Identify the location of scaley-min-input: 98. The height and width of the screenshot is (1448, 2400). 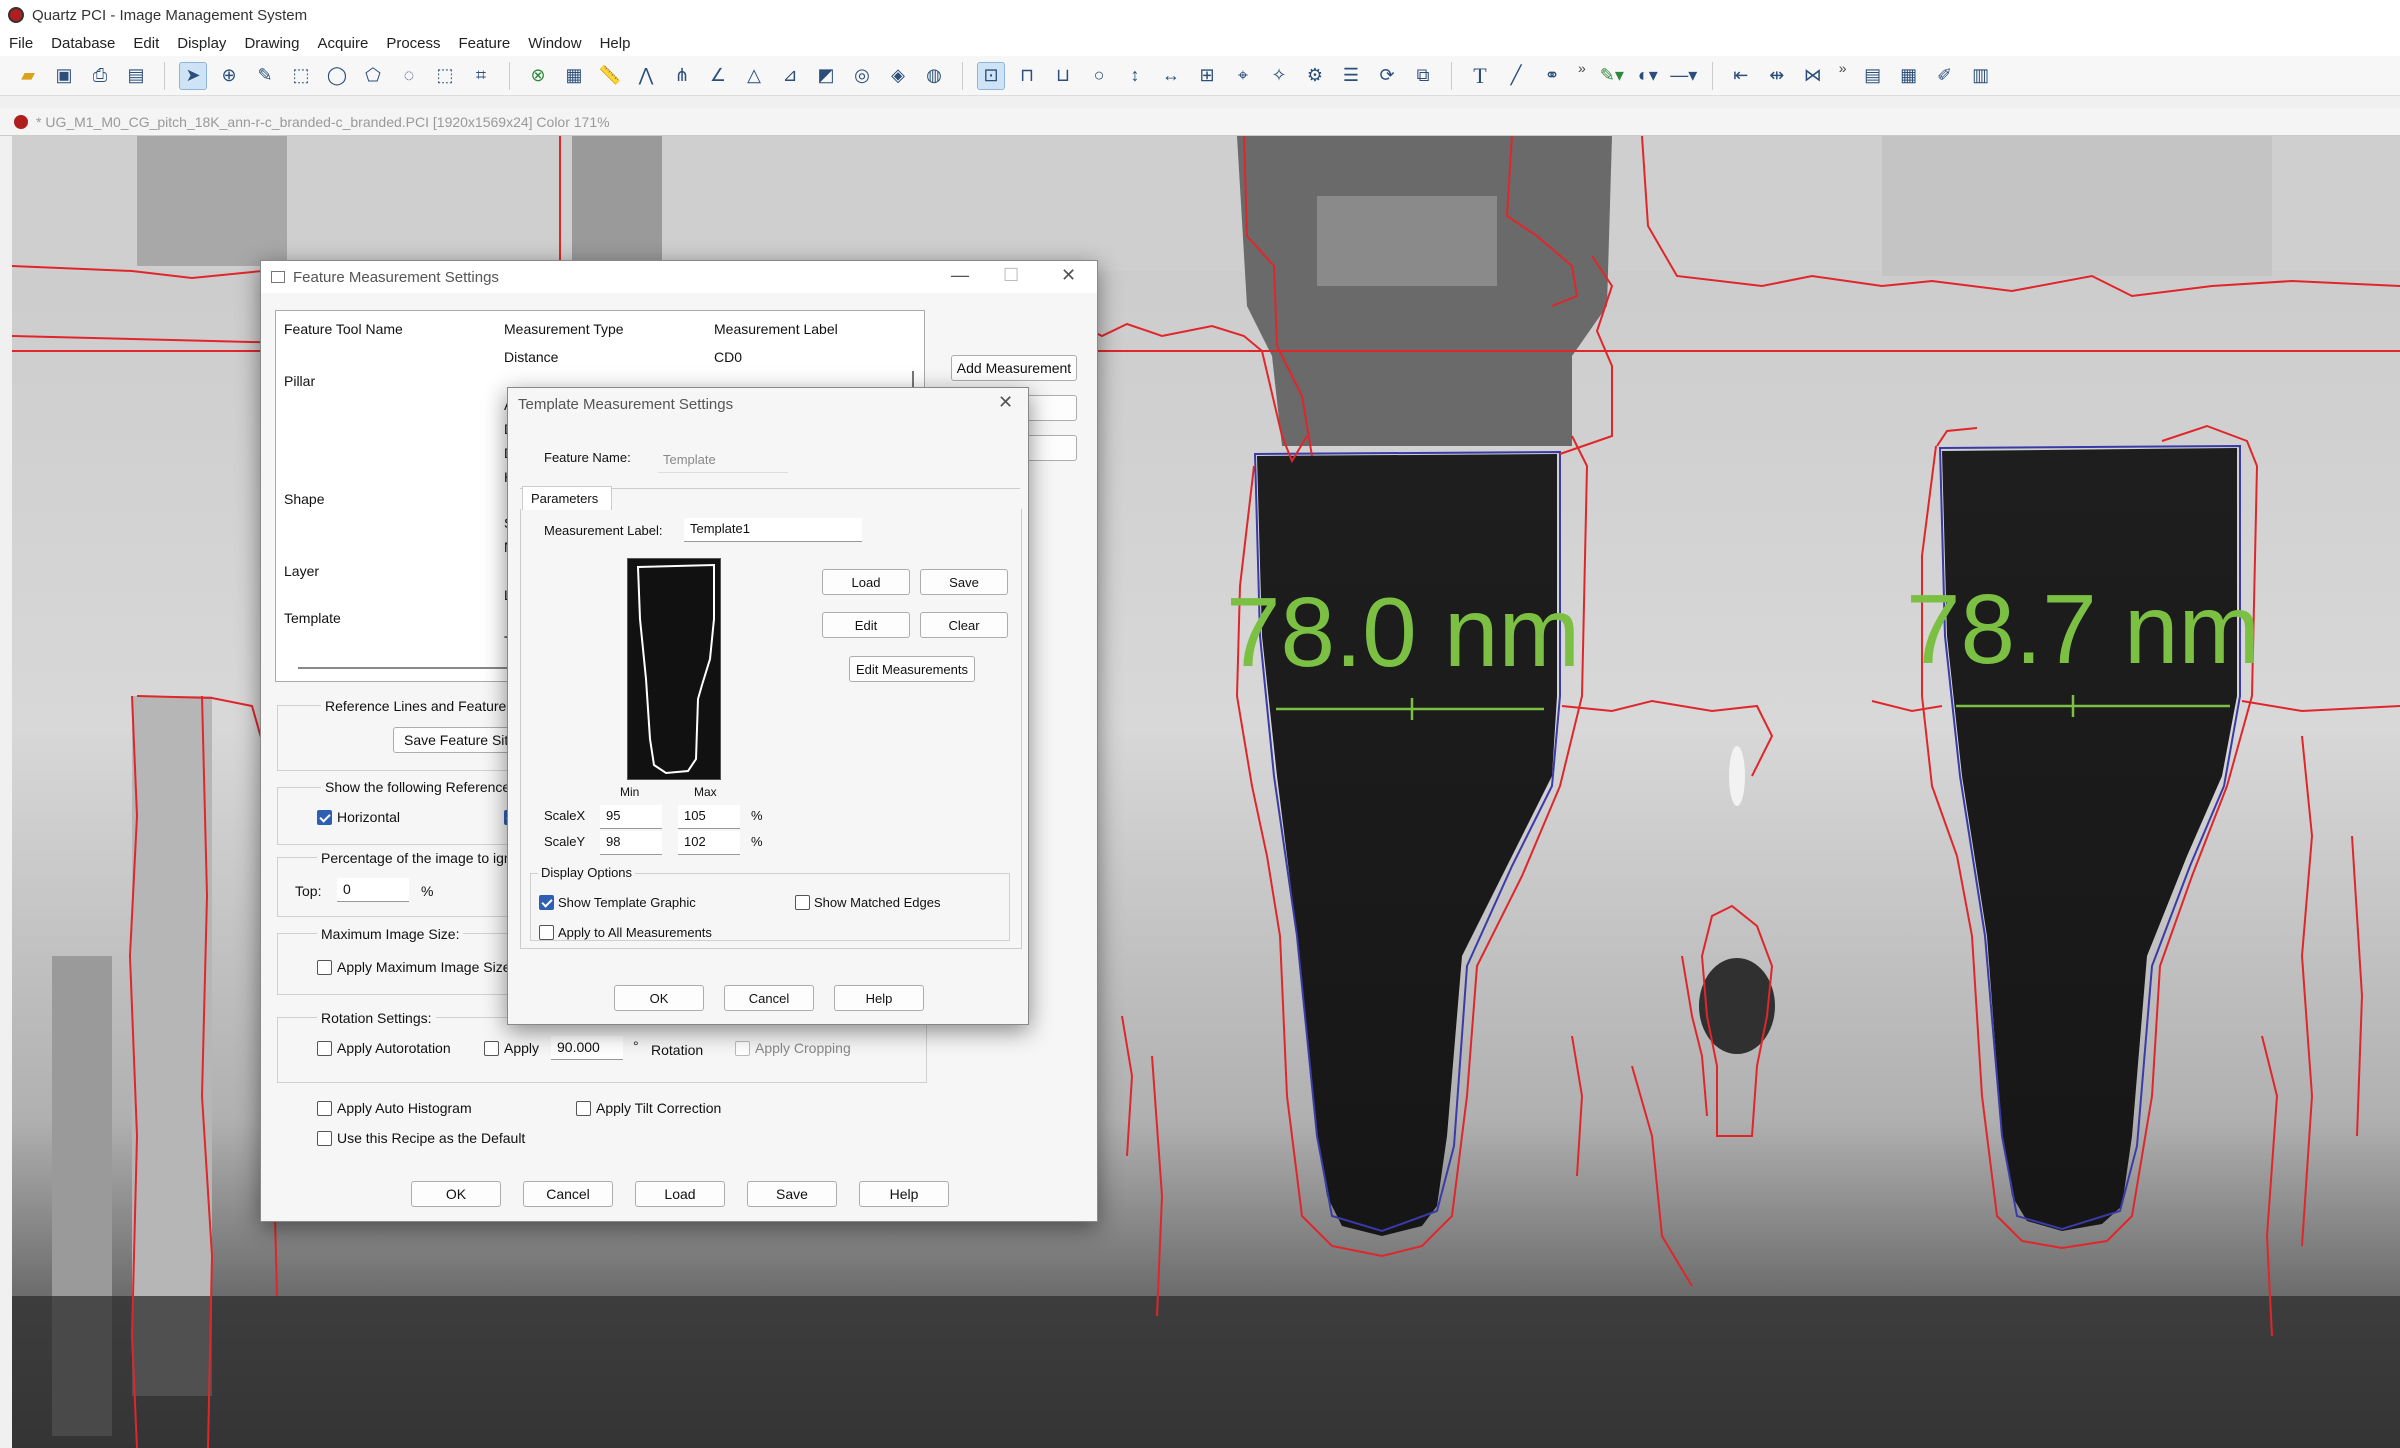
(631, 843).